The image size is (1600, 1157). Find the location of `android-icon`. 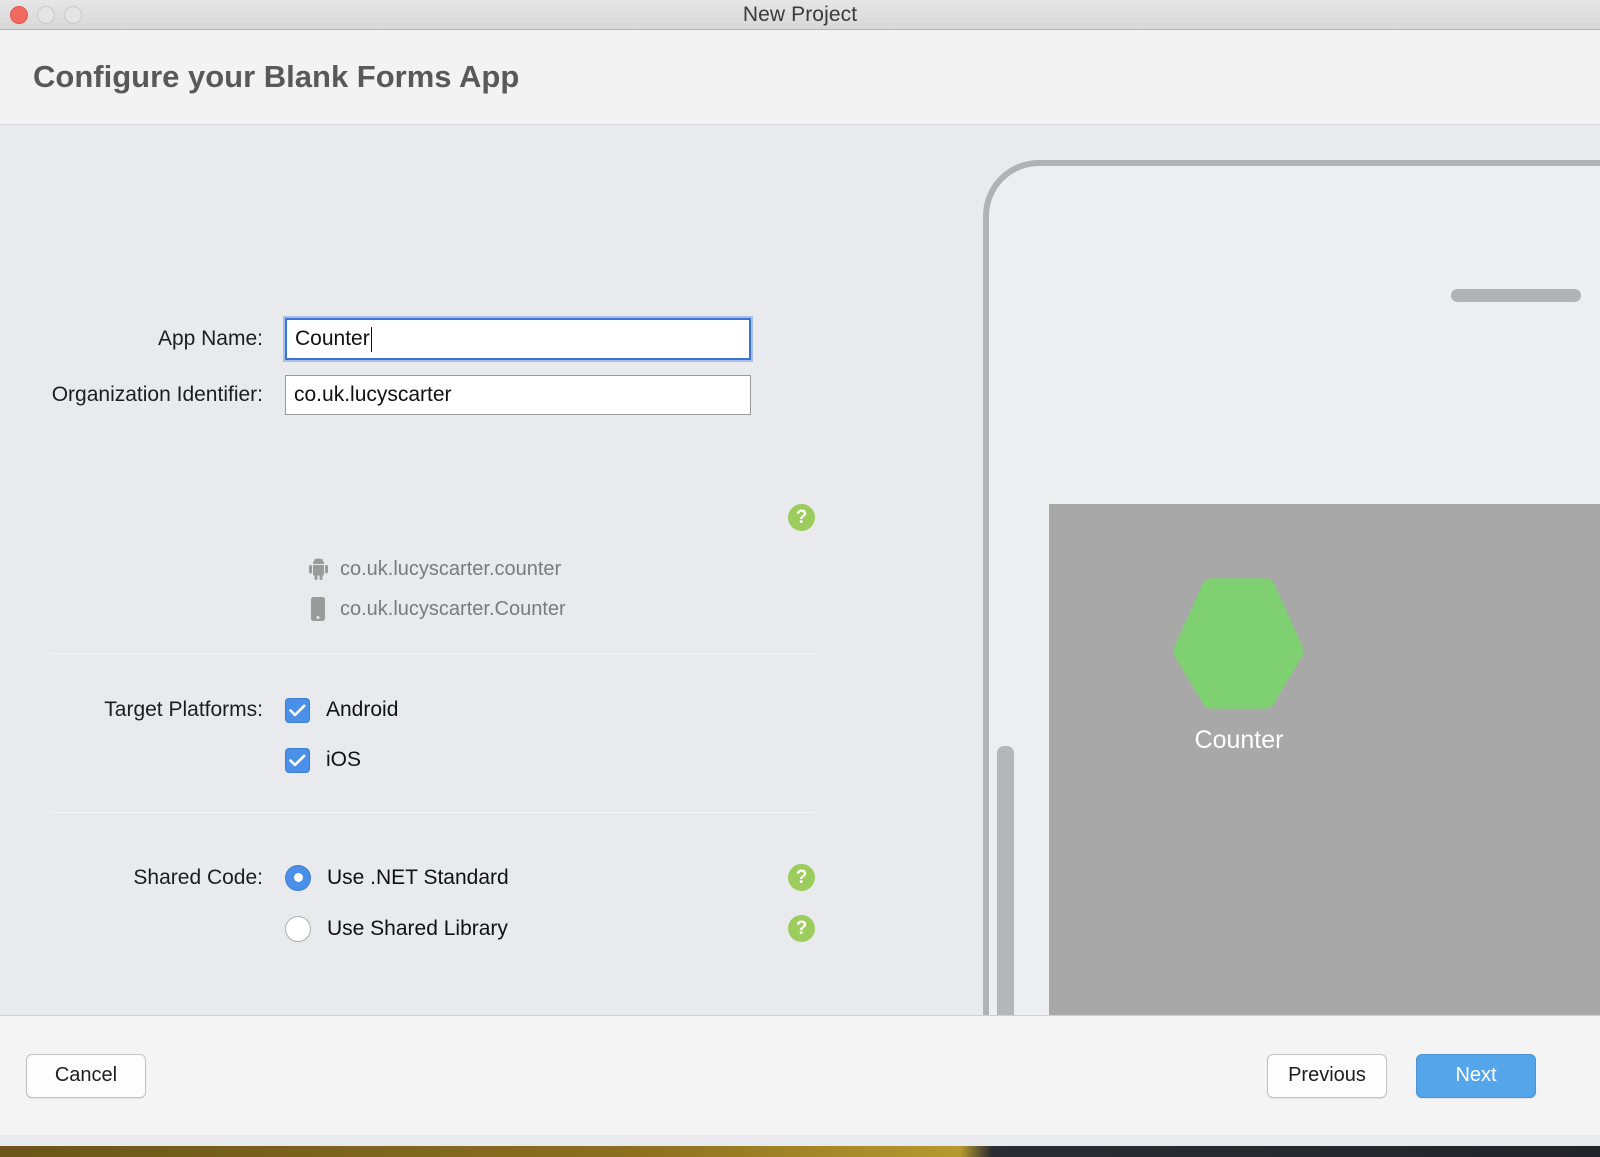

android-icon is located at coordinates (318, 569).